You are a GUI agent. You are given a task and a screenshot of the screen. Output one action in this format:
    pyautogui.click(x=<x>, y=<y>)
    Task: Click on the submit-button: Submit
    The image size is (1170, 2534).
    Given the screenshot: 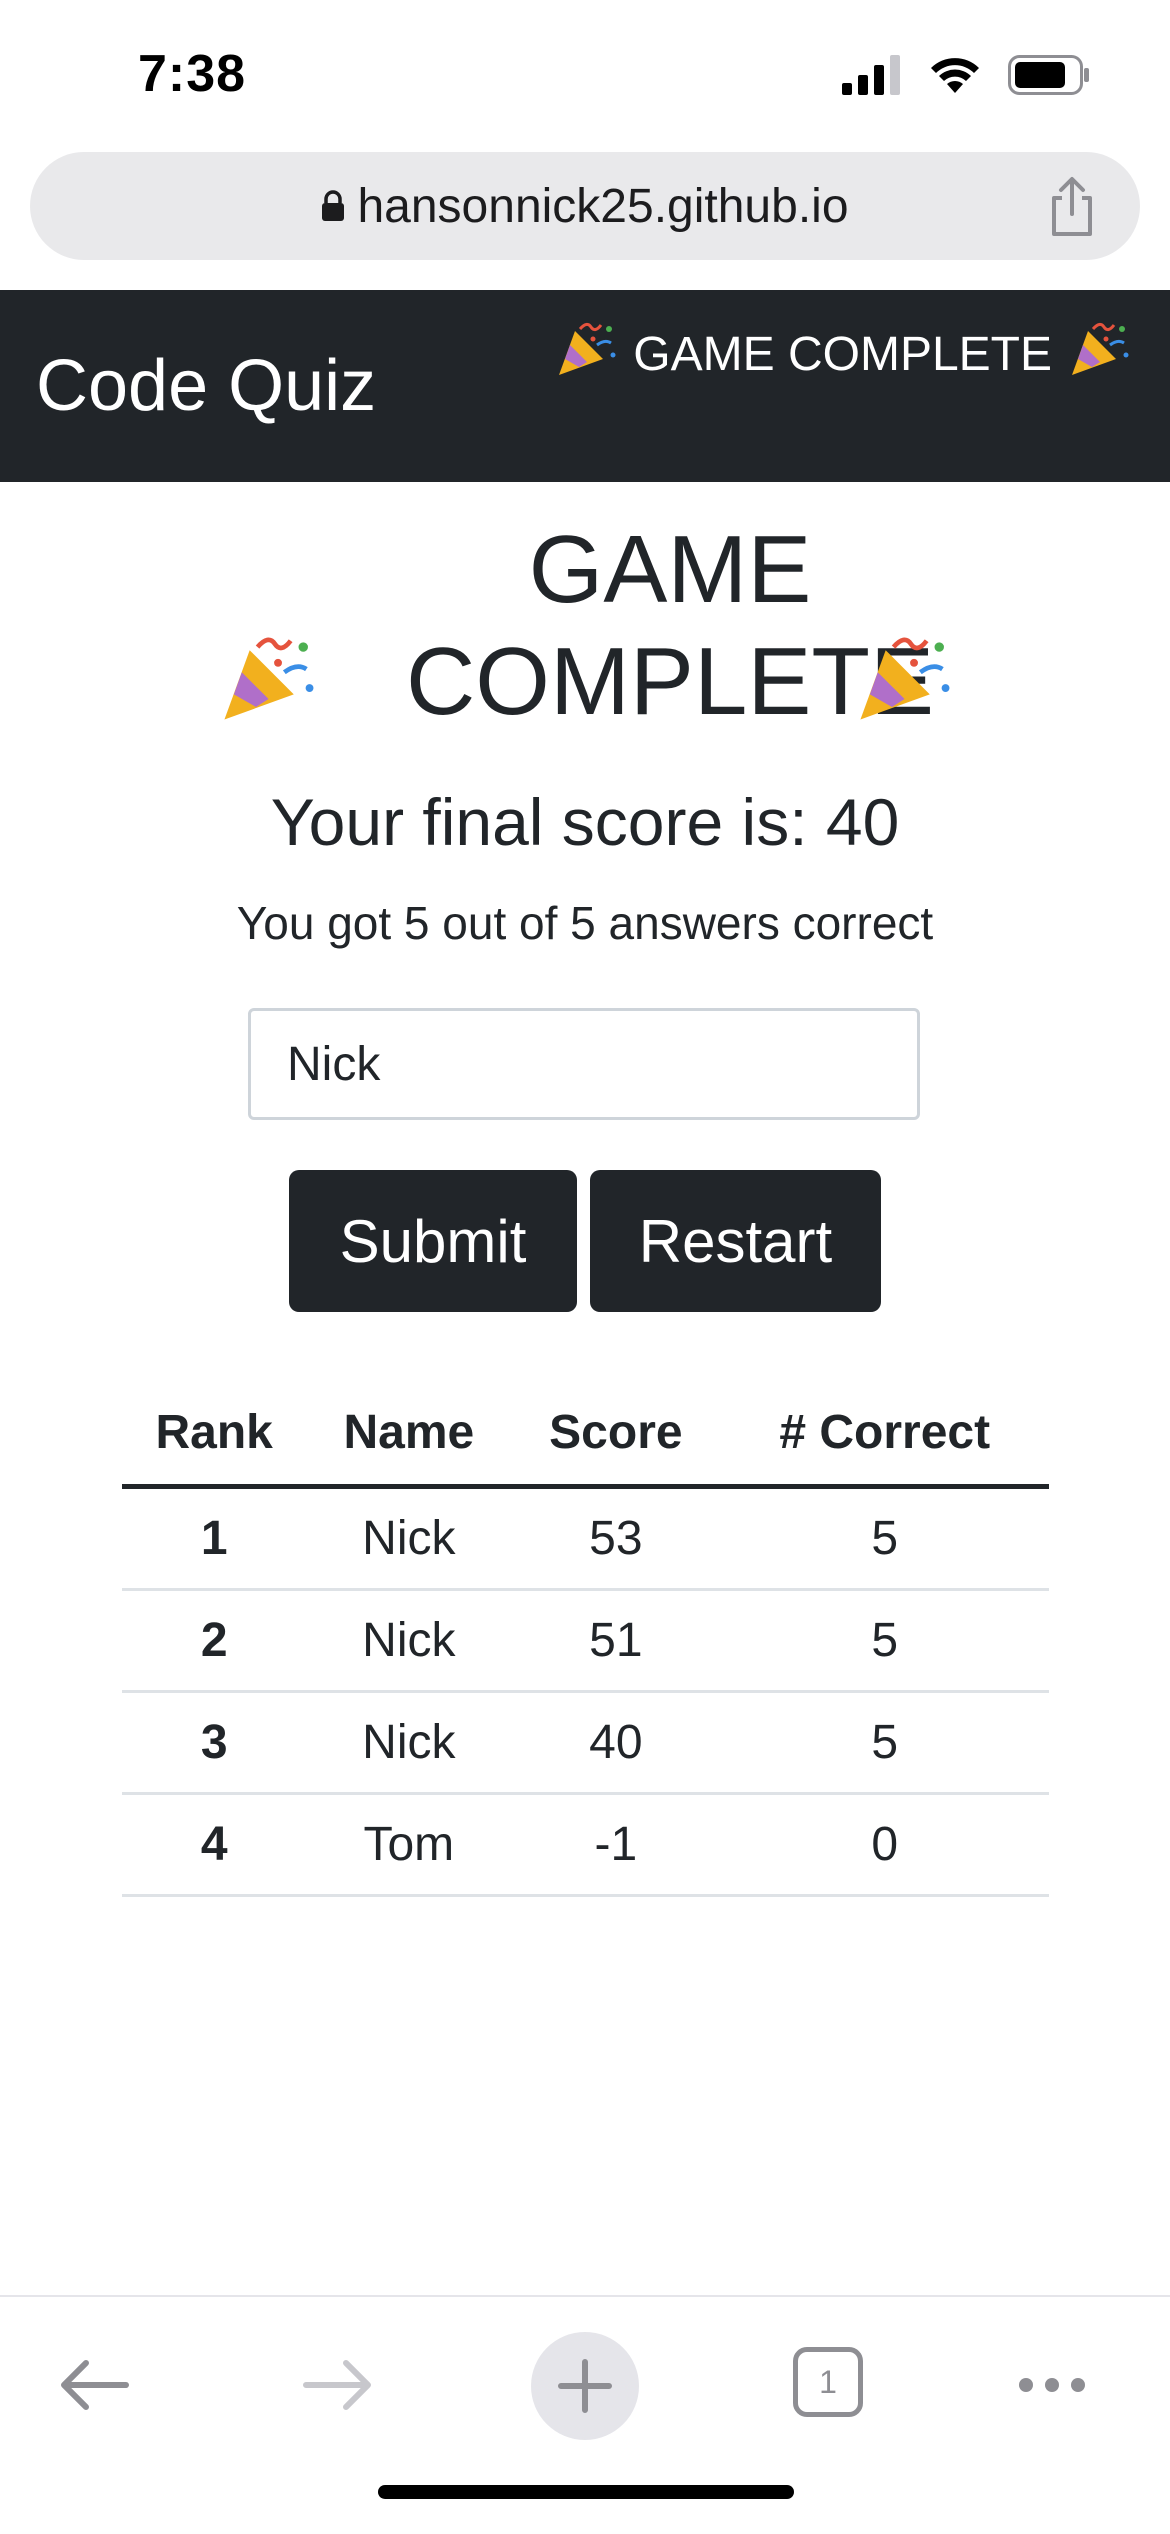 What is the action you would take?
    pyautogui.click(x=433, y=1241)
    